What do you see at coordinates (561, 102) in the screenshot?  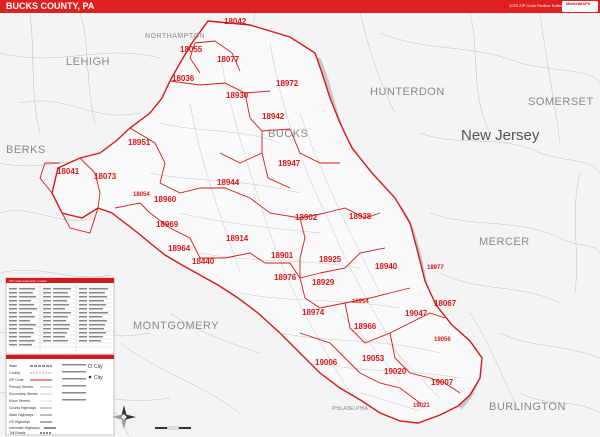 I see `county-label-somerset: SOMERSET` at bounding box center [561, 102].